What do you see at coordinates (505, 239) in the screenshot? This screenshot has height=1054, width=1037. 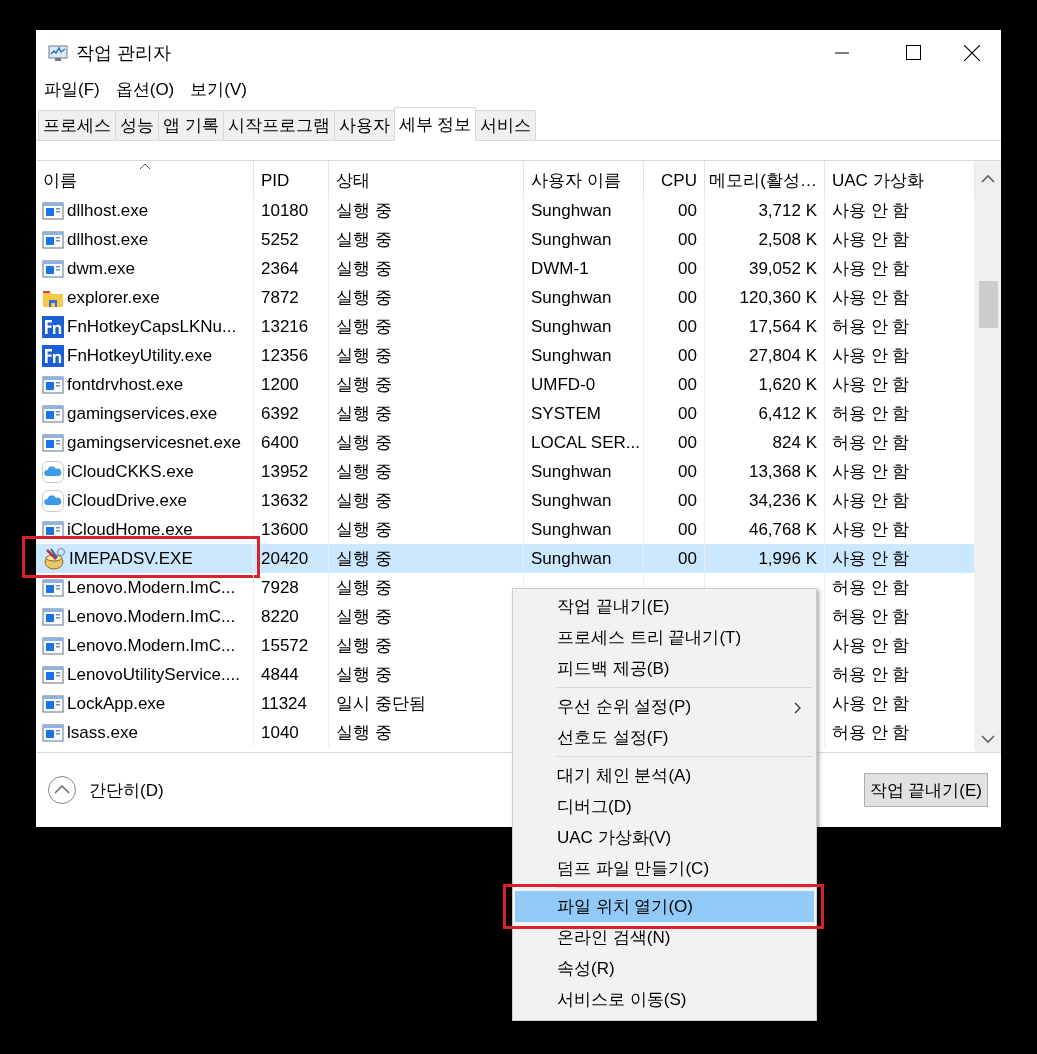 I see `table-row: dllhost.exe 5252 실행 중 Sunghwan 00 2,508 K 사용 안 함` at bounding box center [505, 239].